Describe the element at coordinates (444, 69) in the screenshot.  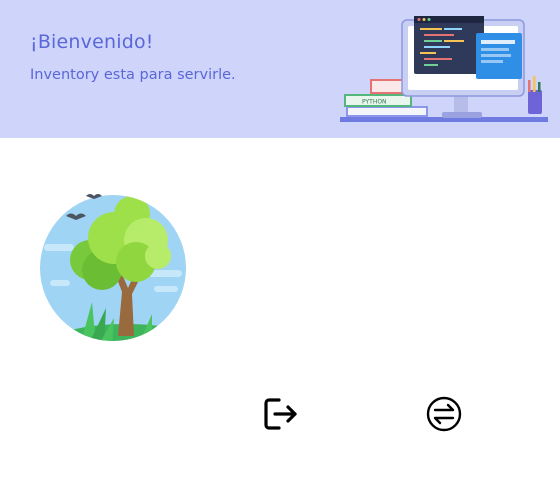
I see `computer-desk-illustration: PYTHON` at that location.